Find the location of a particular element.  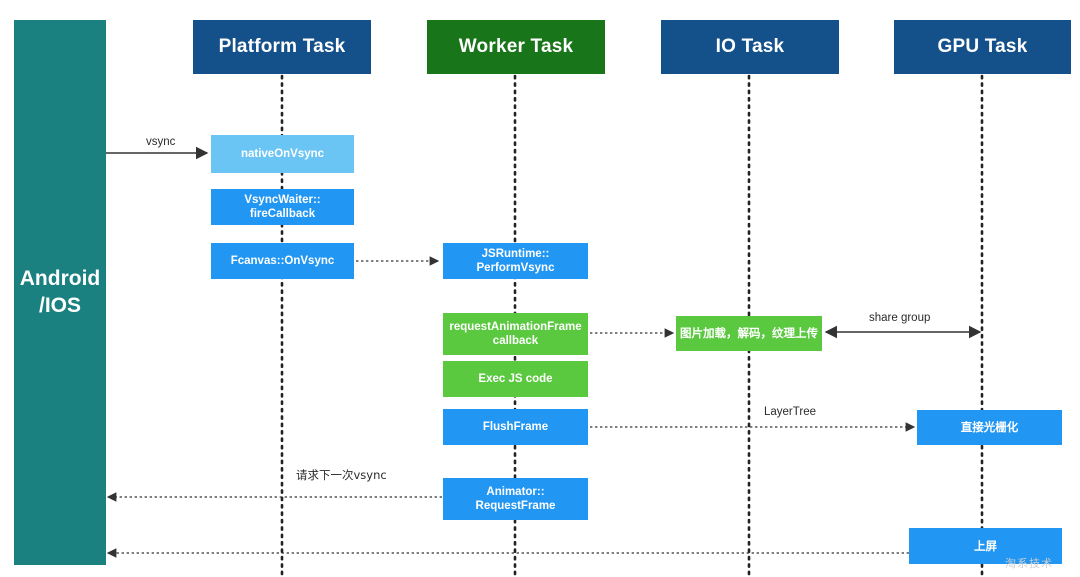

step-label: Exec JS code is located at coordinates (515, 378).